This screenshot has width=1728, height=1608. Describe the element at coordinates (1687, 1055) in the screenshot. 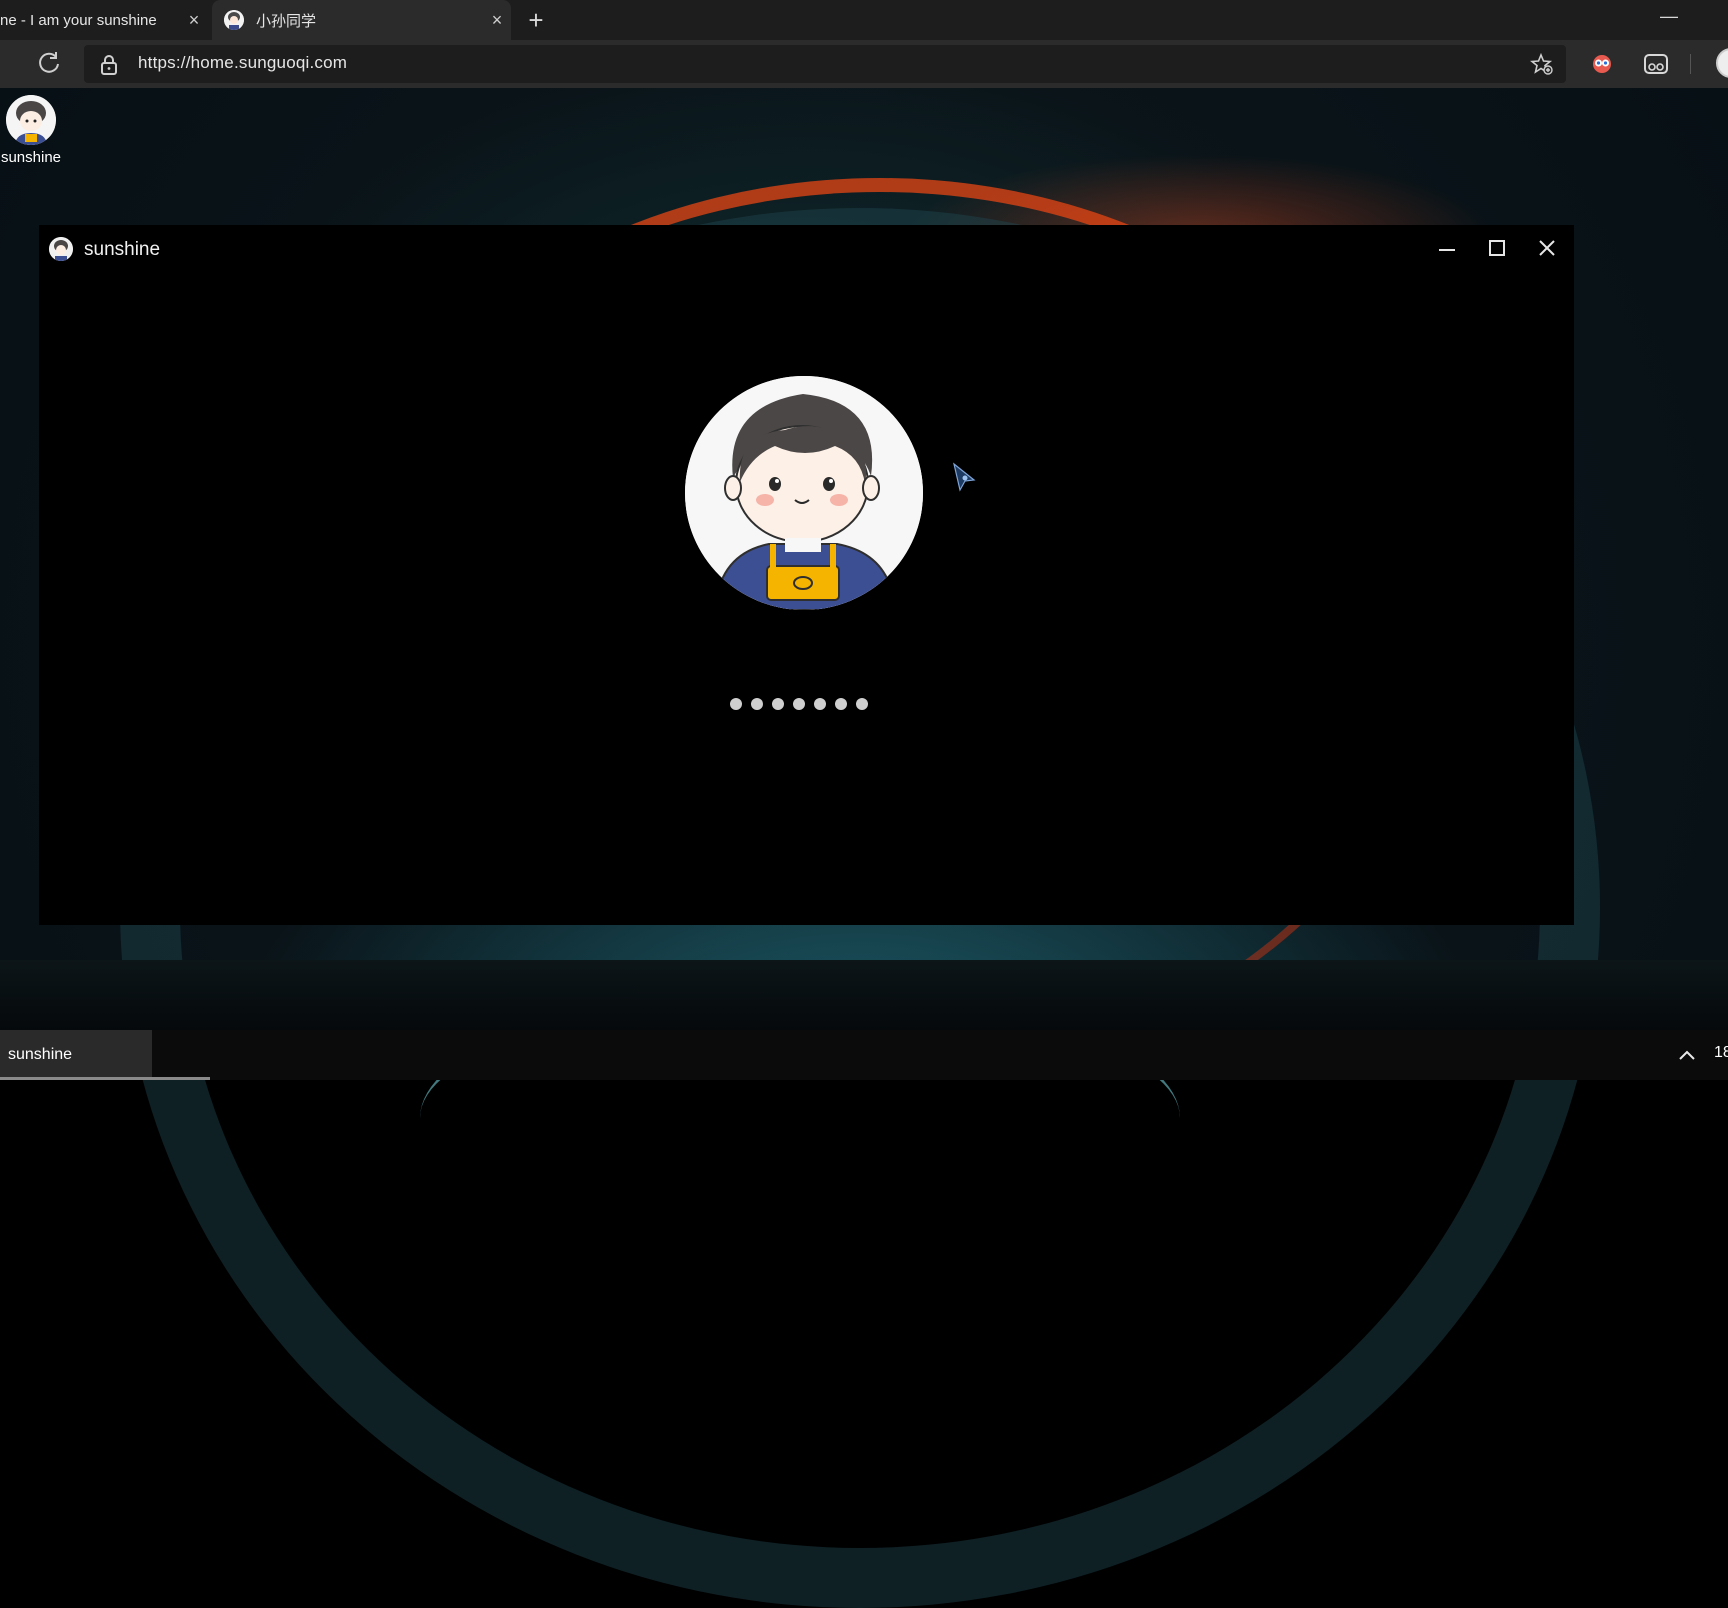

I see `chevron-up-icon` at that location.